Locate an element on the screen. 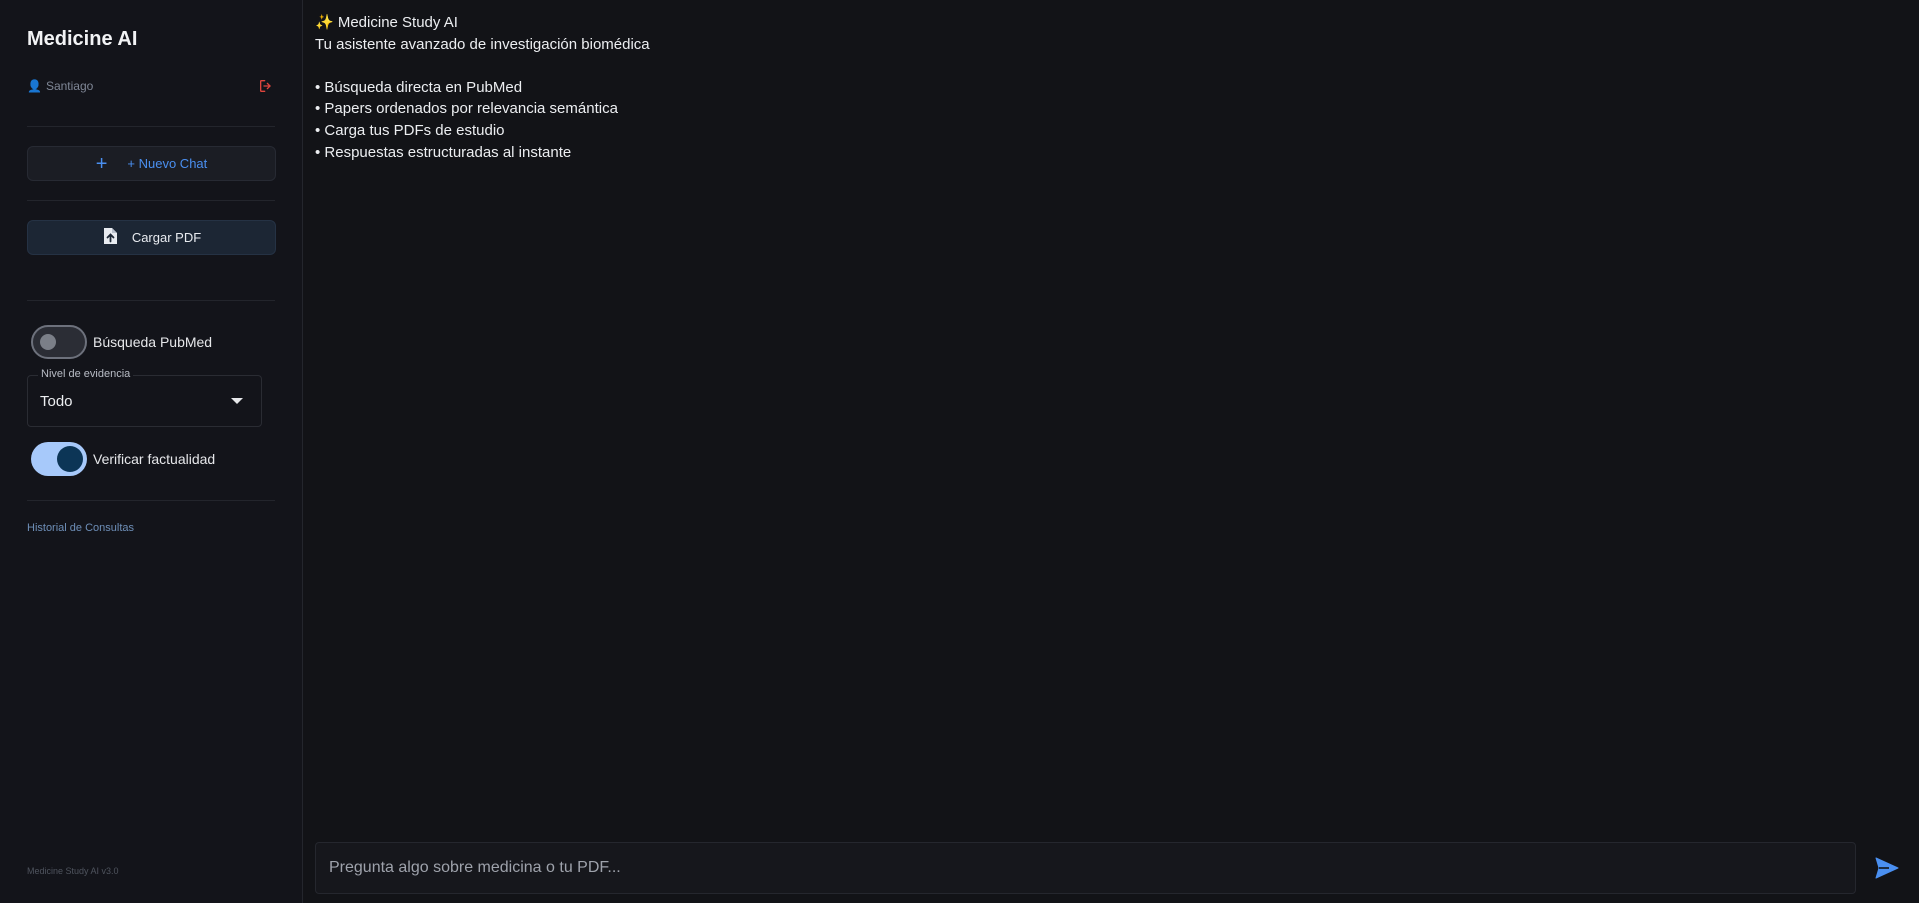 Image resolution: width=1919 pixels, height=903 pixels. feature-item: • Carga tus PDFs de estudio is located at coordinates (410, 130).